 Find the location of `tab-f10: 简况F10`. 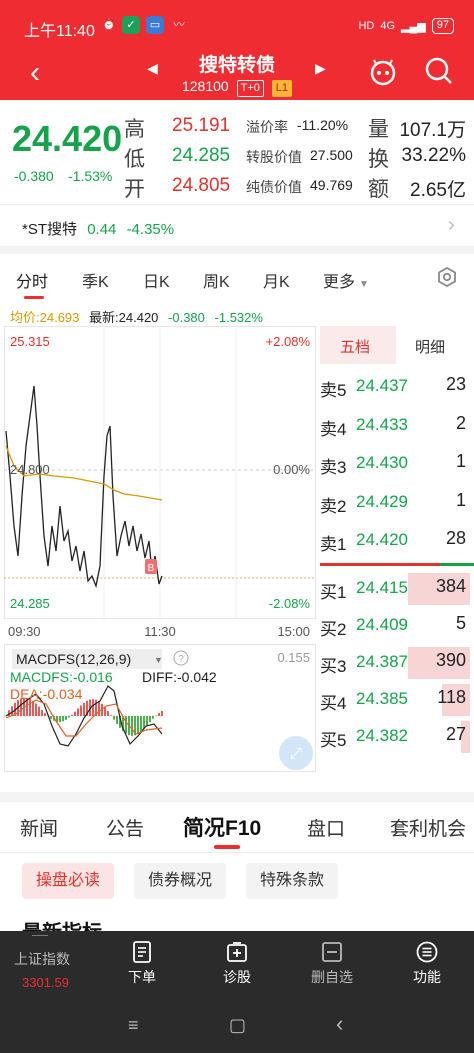

tab-f10: 简况F10 is located at coordinates (222, 827).